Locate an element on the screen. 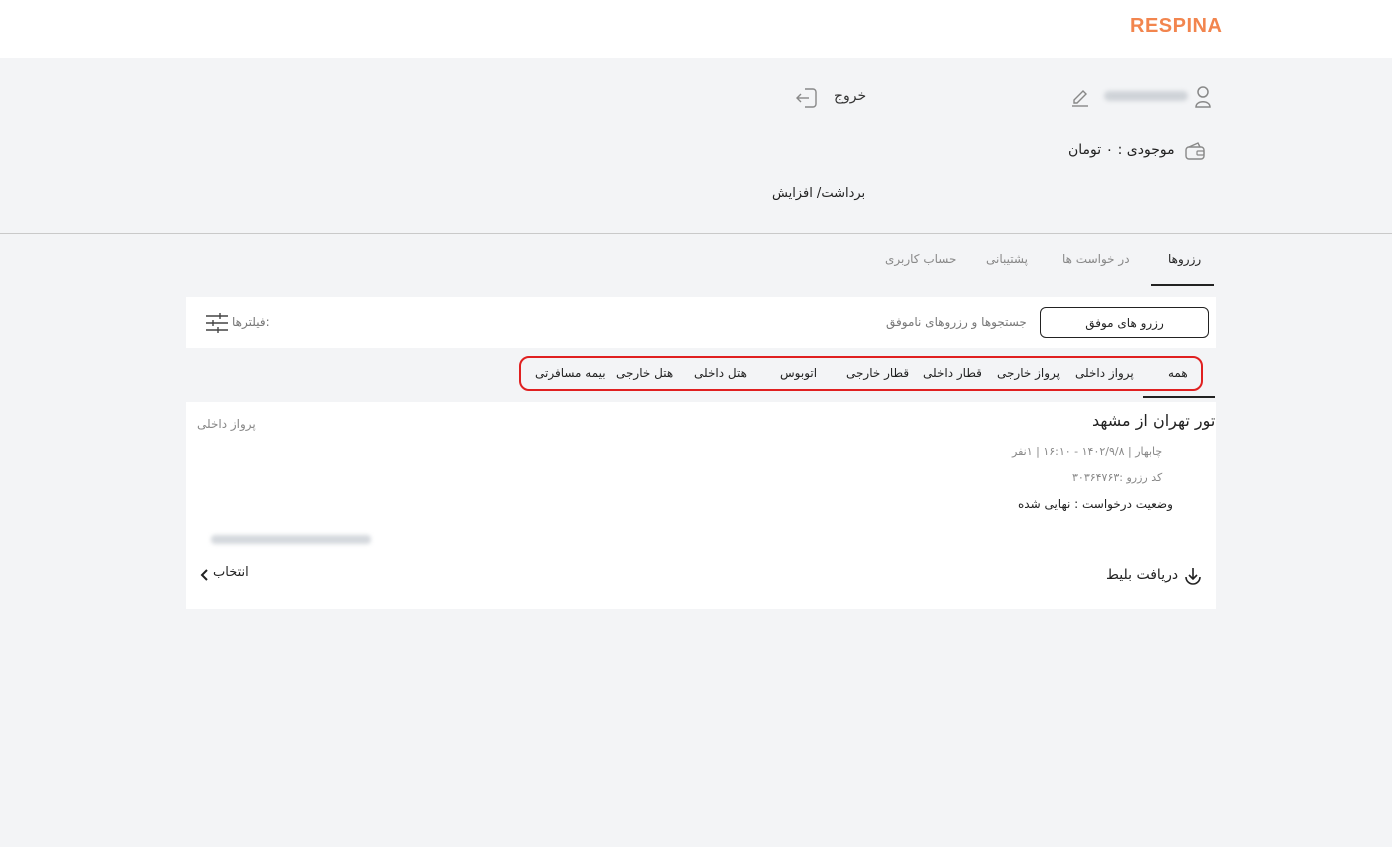  reservation-type: پرواز داخلی is located at coordinates (226, 424).